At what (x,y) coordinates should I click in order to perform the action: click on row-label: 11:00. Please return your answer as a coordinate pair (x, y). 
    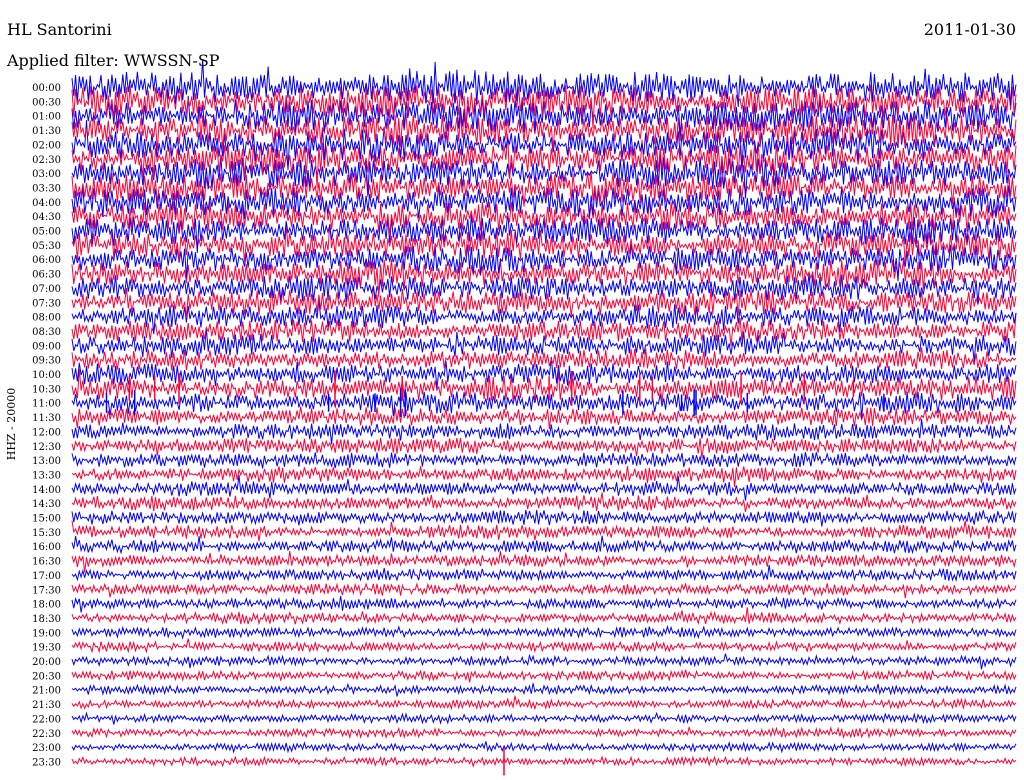
    Looking at the image, I should click on (46, 404).